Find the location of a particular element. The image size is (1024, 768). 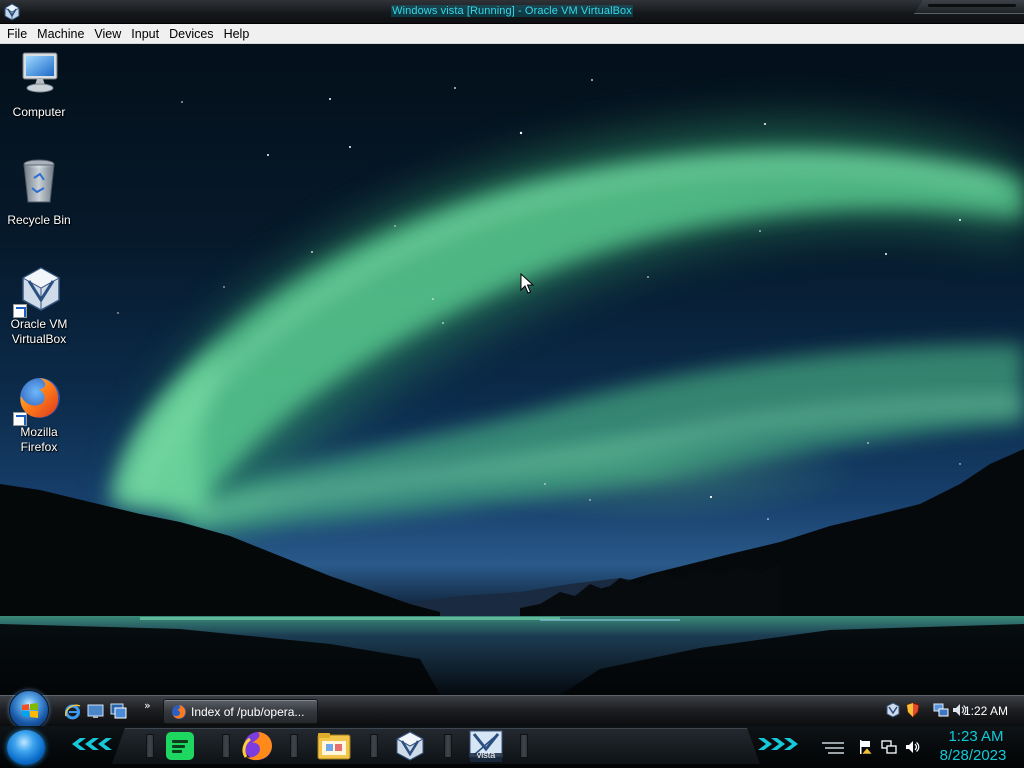

start-button is located at coordinates (29, 710).